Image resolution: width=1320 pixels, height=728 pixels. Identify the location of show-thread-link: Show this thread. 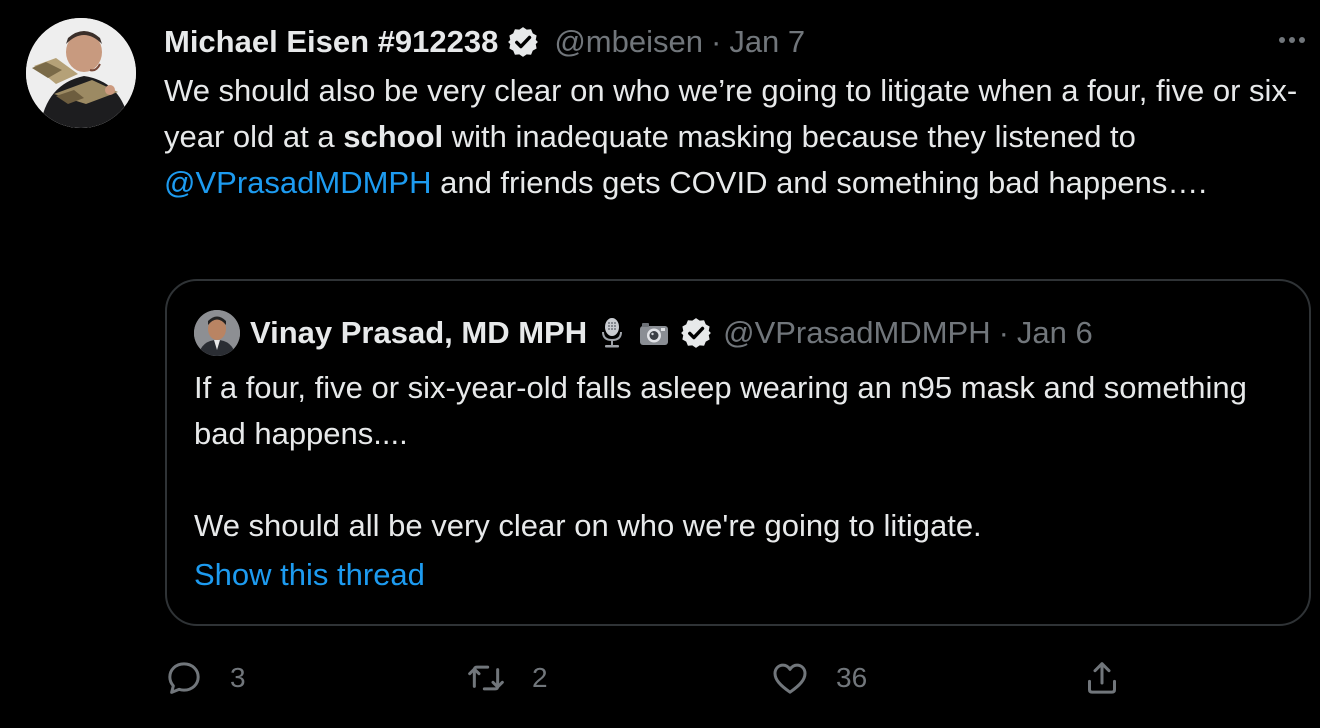
(309, 575).